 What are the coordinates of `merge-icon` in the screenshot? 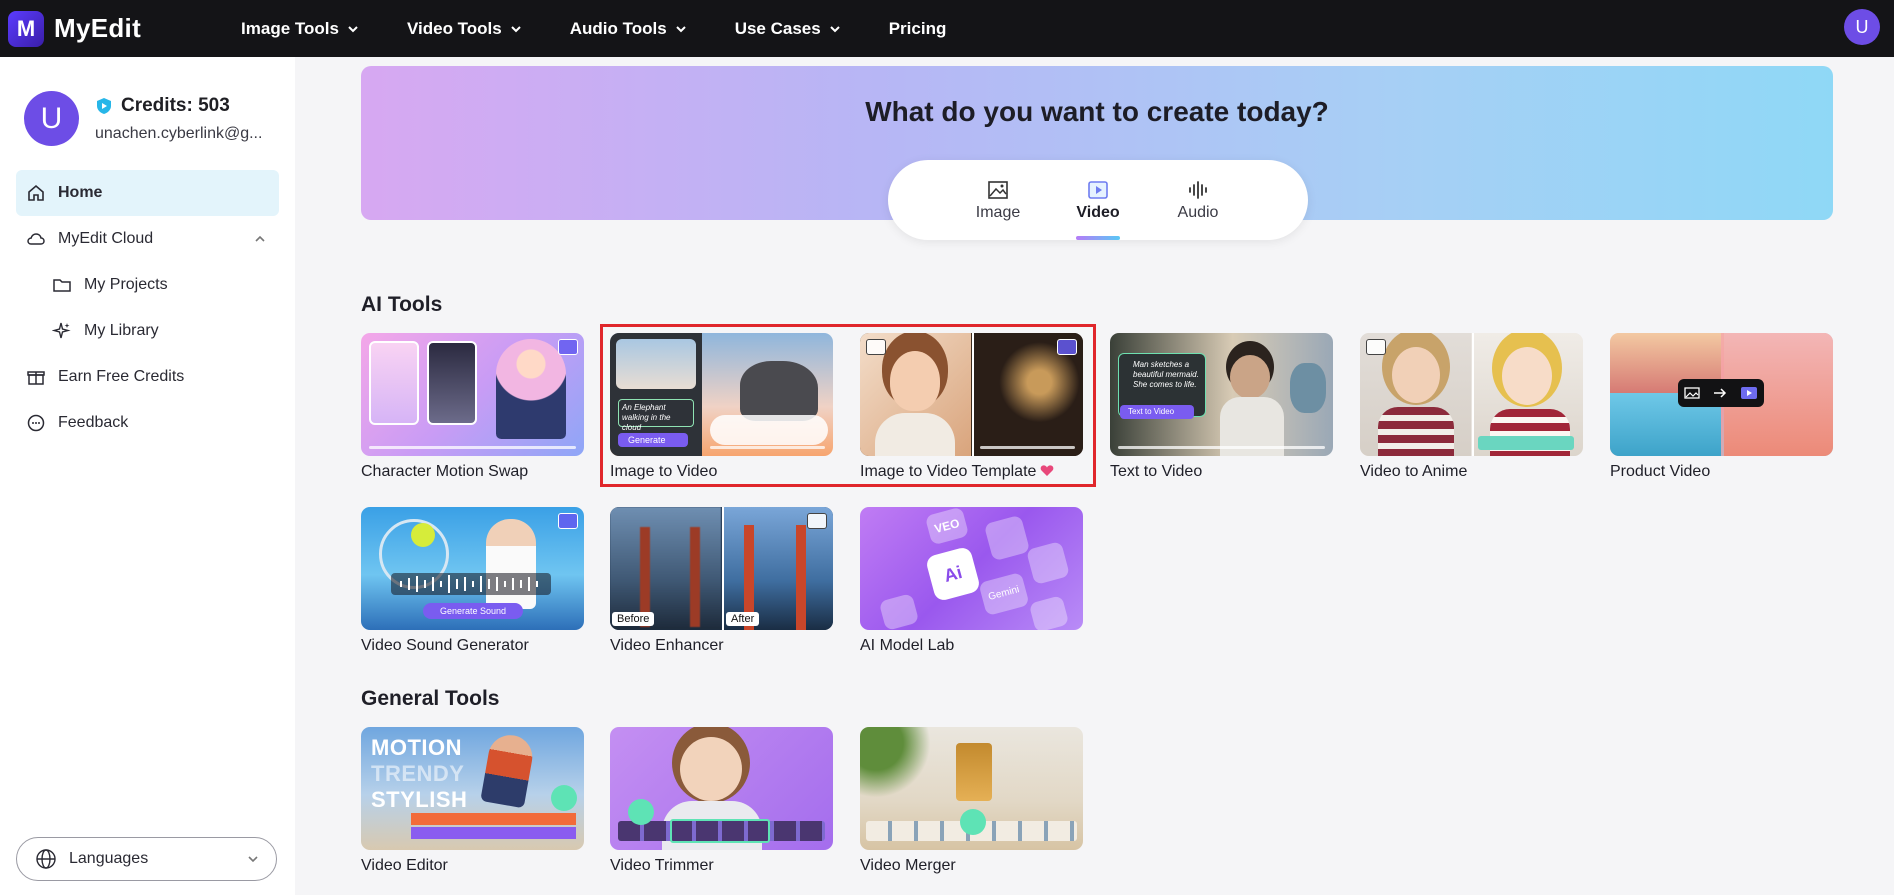 It's located at (973, 822).